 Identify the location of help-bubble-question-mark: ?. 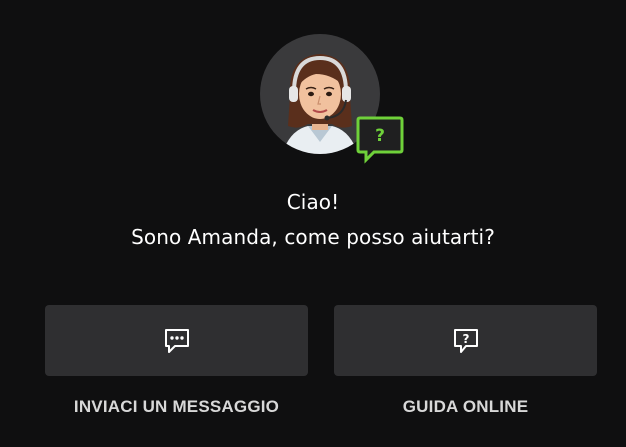
(465, 339).